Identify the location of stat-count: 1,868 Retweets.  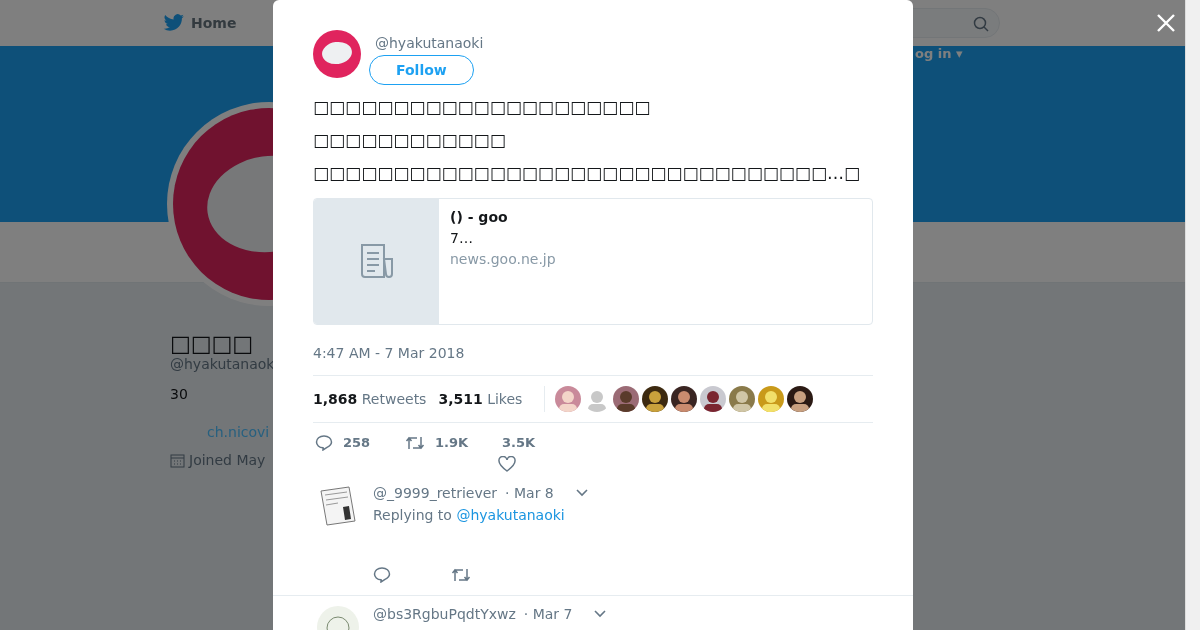
(370, 399).